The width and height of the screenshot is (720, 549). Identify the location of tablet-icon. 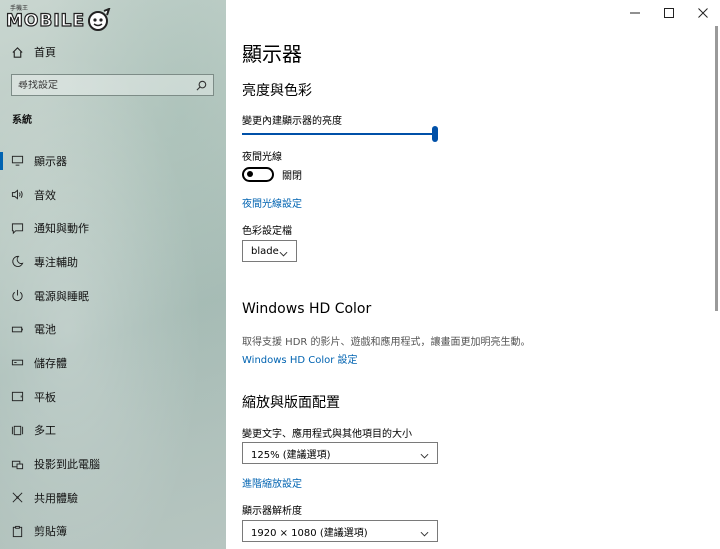
(17, 396).